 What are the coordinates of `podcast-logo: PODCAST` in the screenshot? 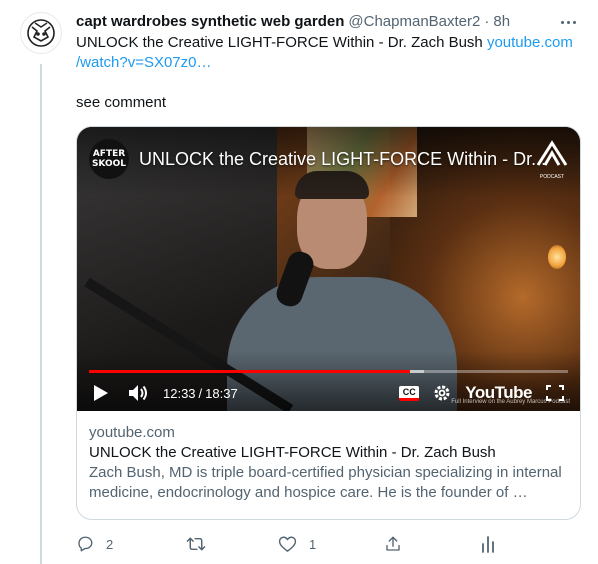 It's located at (552, 159).